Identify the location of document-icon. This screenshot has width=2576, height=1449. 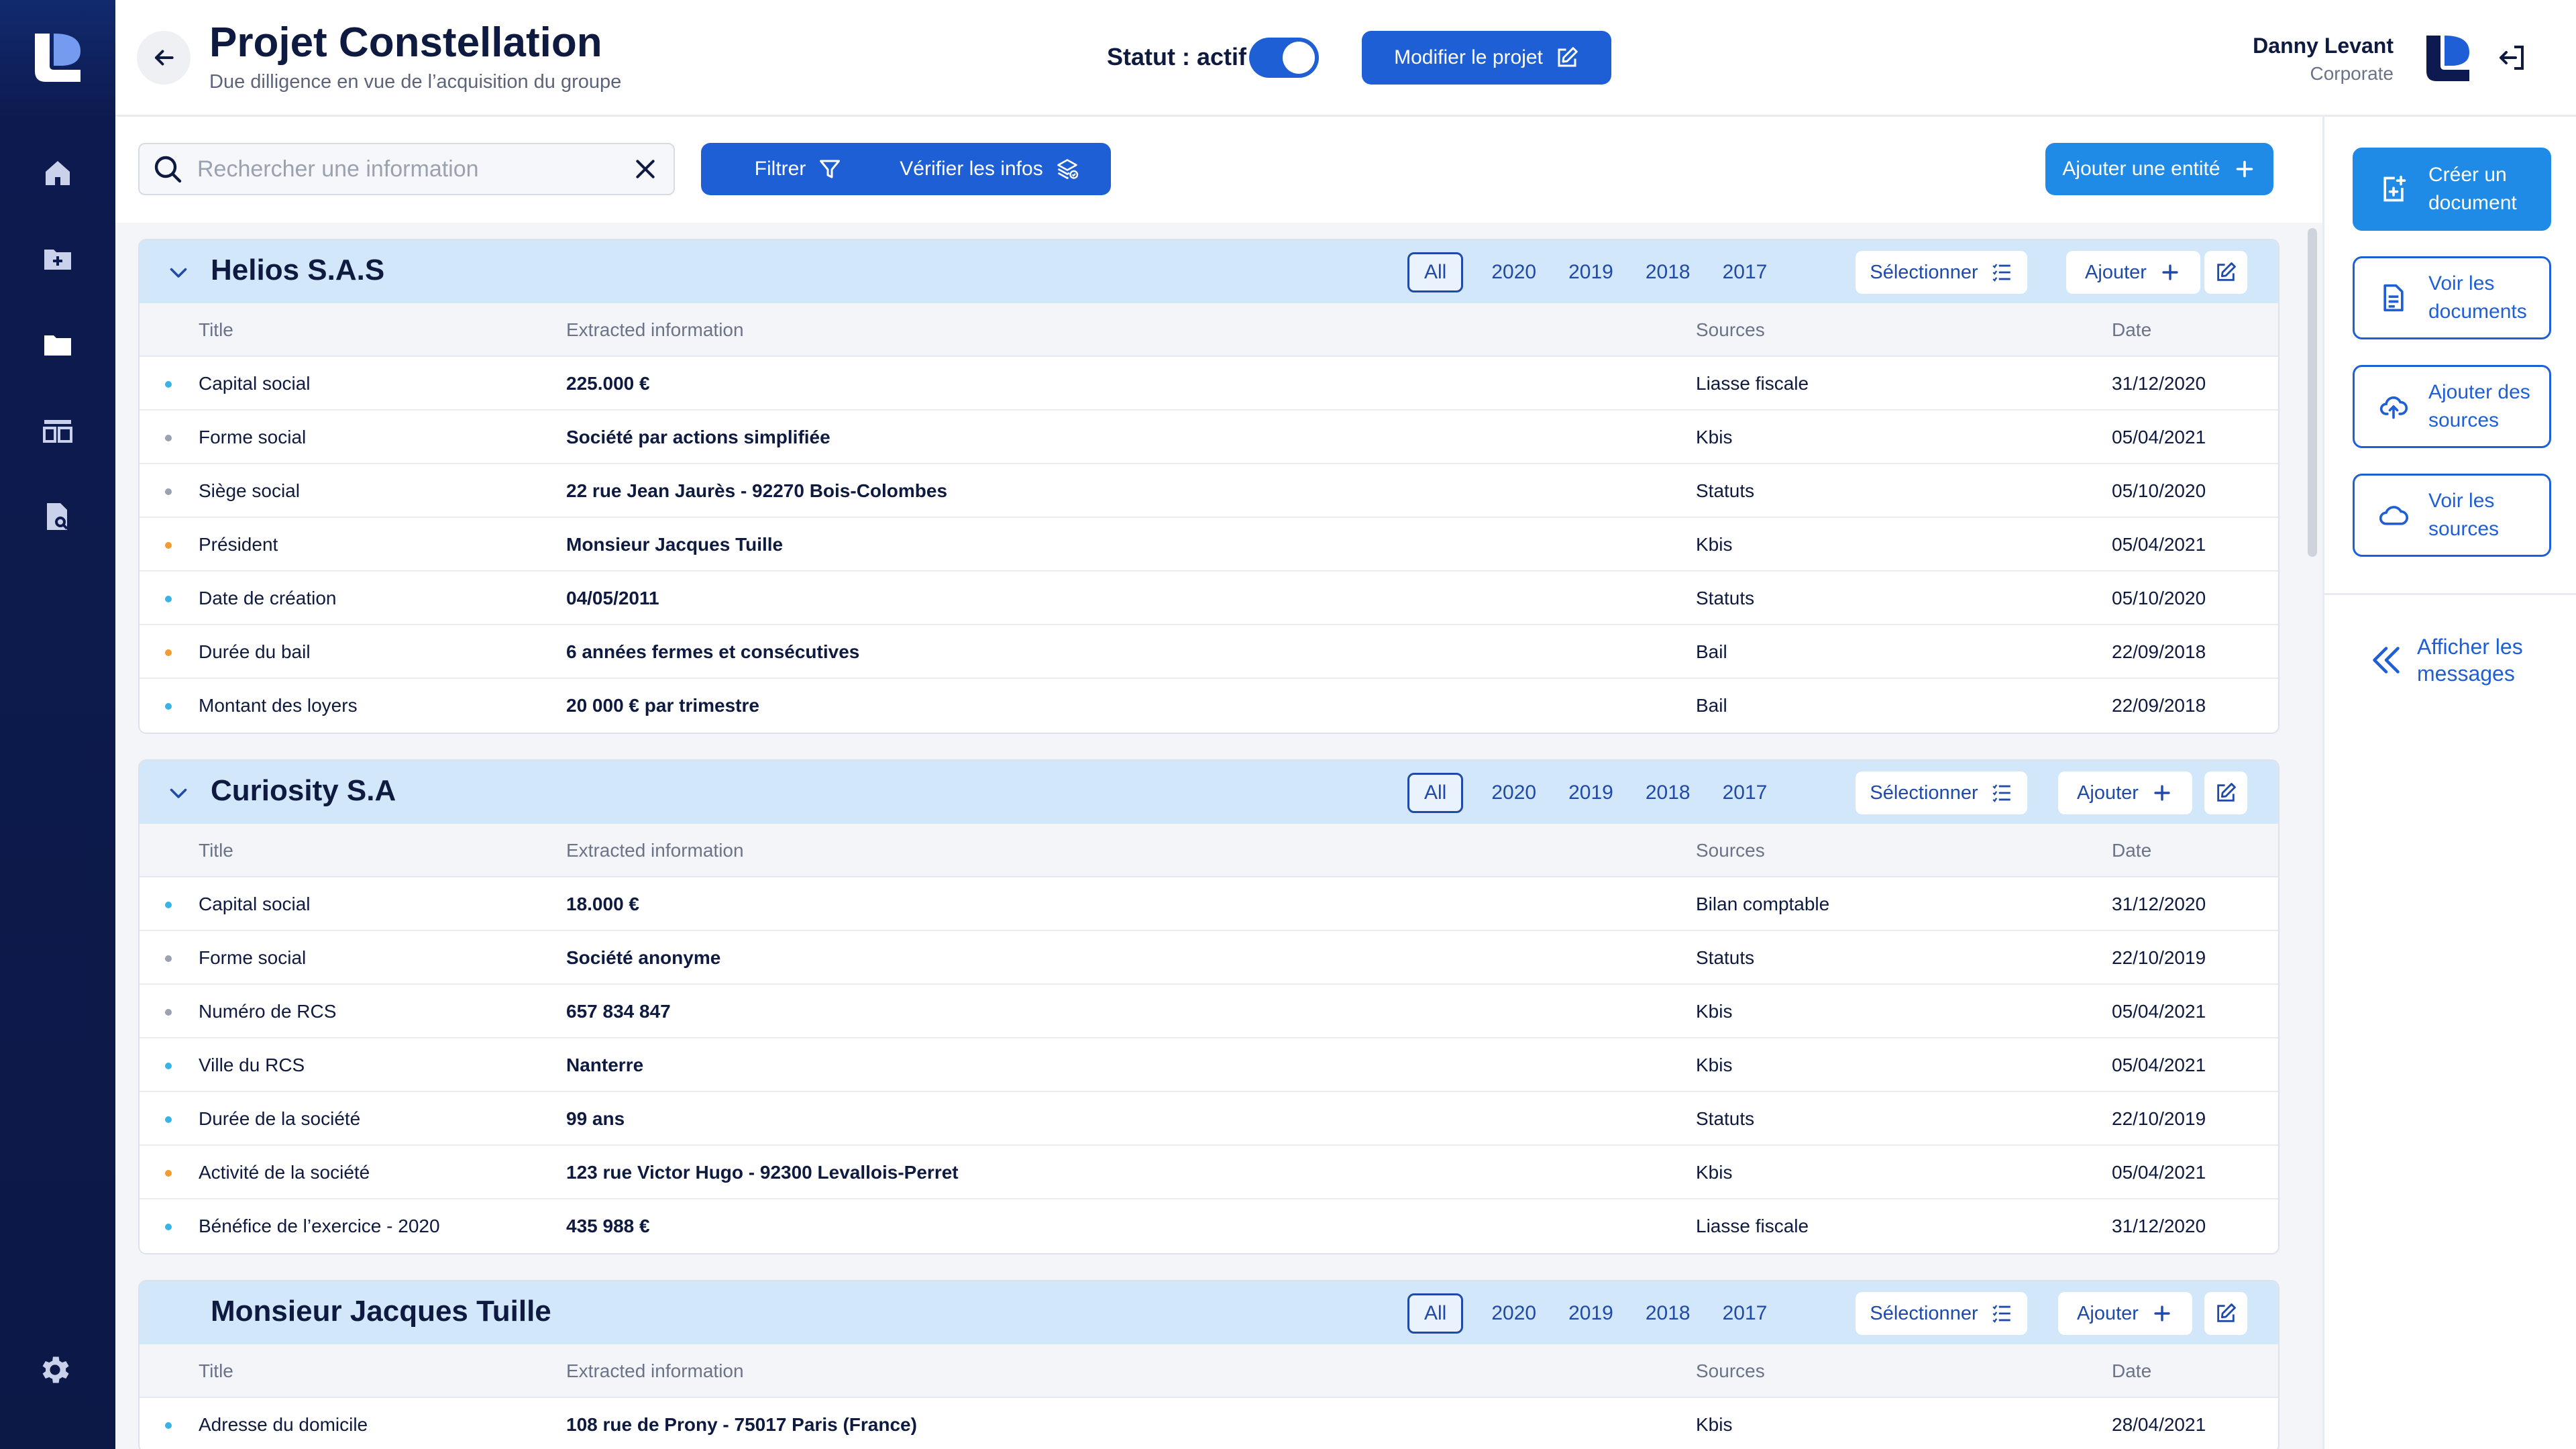
(2393, 298).